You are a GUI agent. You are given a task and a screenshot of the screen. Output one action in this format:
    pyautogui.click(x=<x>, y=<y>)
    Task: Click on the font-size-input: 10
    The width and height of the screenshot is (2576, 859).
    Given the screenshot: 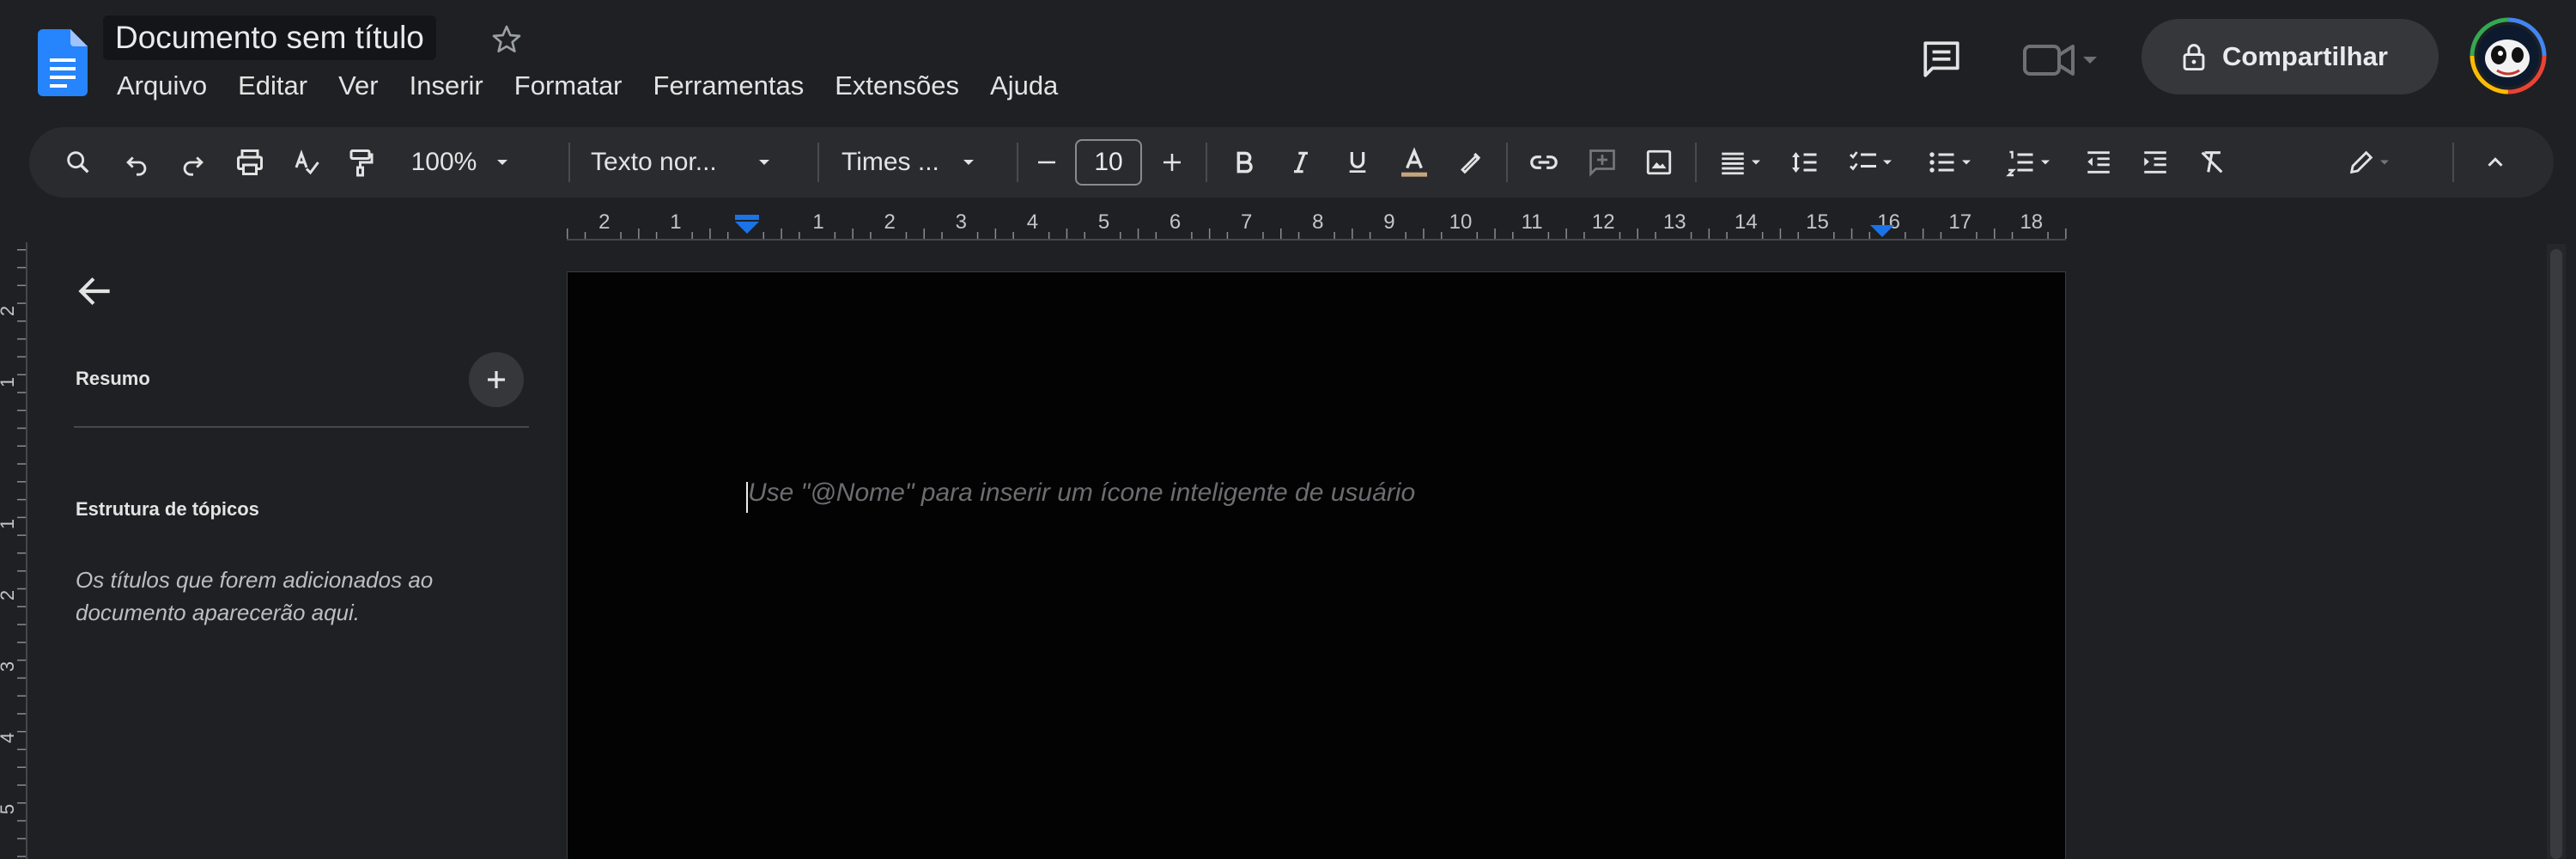 What is the action you would take?
    pyautogui.click(x=1108, y=163)
    